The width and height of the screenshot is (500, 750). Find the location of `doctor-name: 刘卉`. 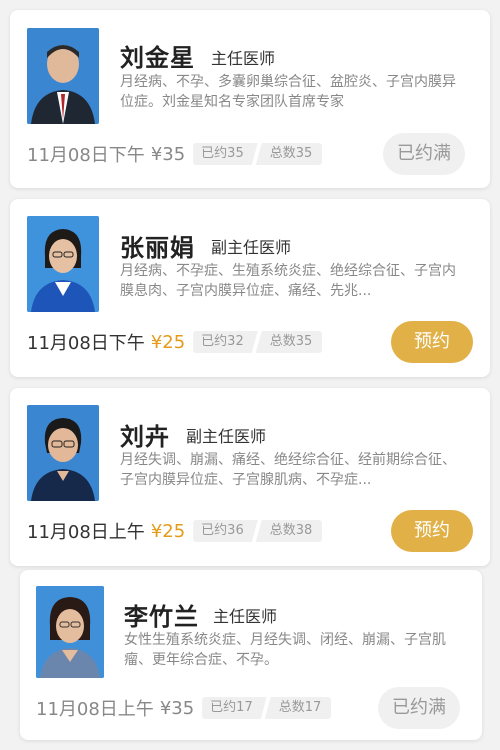

doctor-name: 刘卉 is located at coordinates (145, 437).